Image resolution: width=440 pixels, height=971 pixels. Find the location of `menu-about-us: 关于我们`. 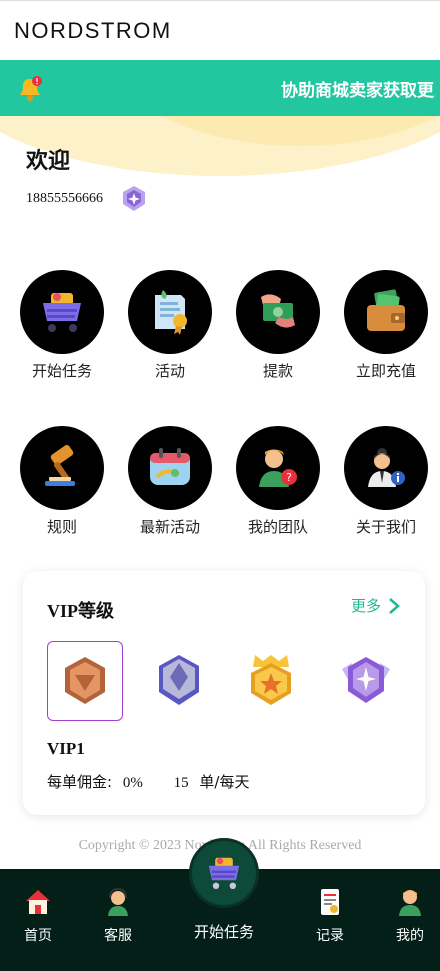

menu-about-us: 关于我们 is located at coordinates (386, 481).